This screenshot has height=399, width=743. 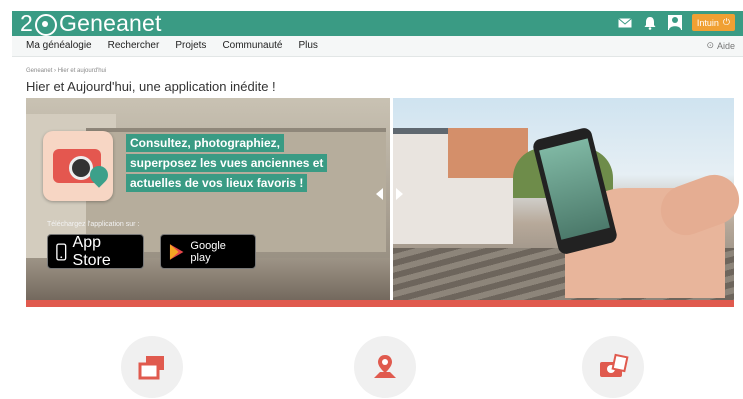 I want to click on geneanet-logo: 2 Geneanet, so click(x=91, y=23).